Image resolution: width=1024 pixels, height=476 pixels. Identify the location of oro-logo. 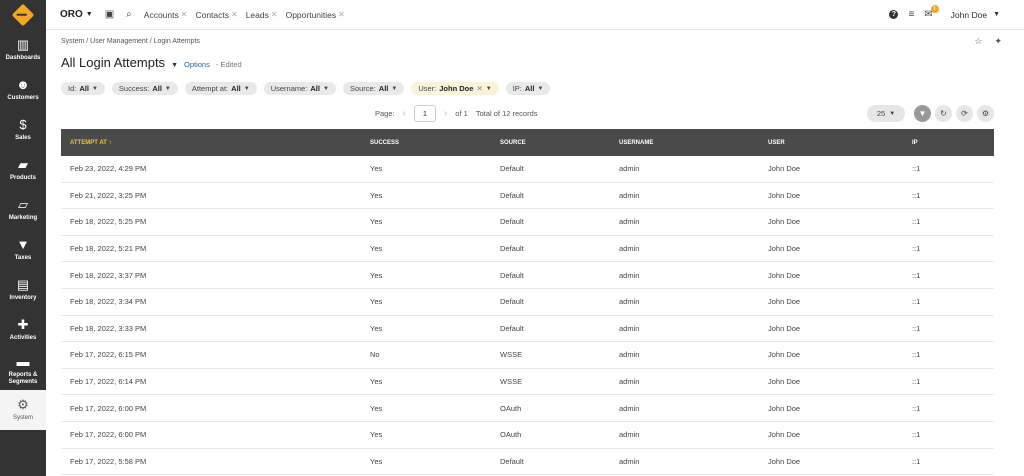
(23, 15).